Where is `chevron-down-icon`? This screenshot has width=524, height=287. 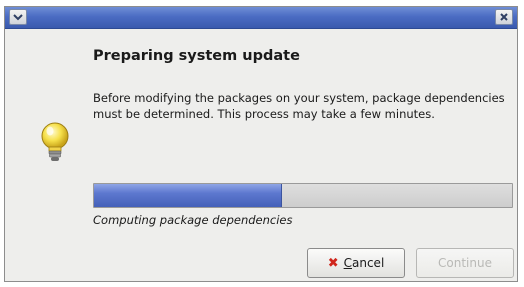
chevron-down-icon is located at coordinates (18, 17).